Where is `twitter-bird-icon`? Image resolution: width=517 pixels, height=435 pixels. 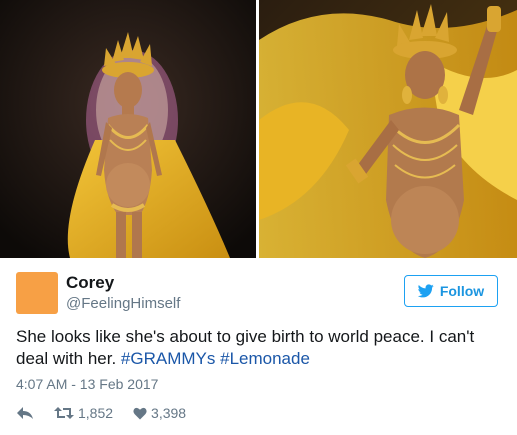 twitter-bird-icon is located at coordinates (425, 291).